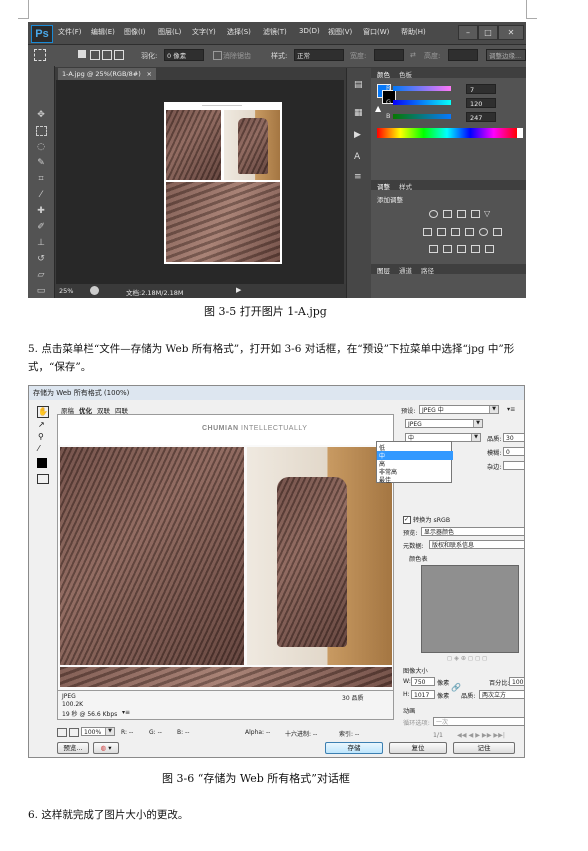 Image resolution: width=588 pixels, height=851 pixels. I want to click on tab-swatches: 色板, so click(405, 74).